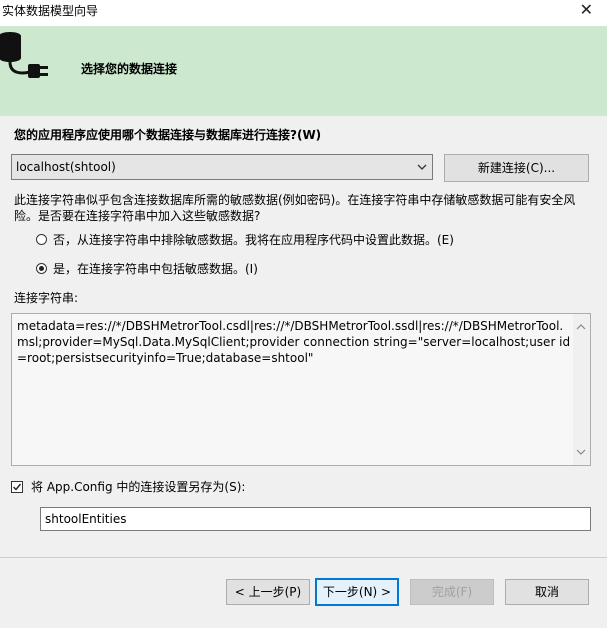 The image size is (607, 628). What do you see at coordinates (155, 269) in the screenshot?
I see `radio-include-label: 是，在连接字符串中包括敏感数据。(I)` at bounding box center [155, 269].